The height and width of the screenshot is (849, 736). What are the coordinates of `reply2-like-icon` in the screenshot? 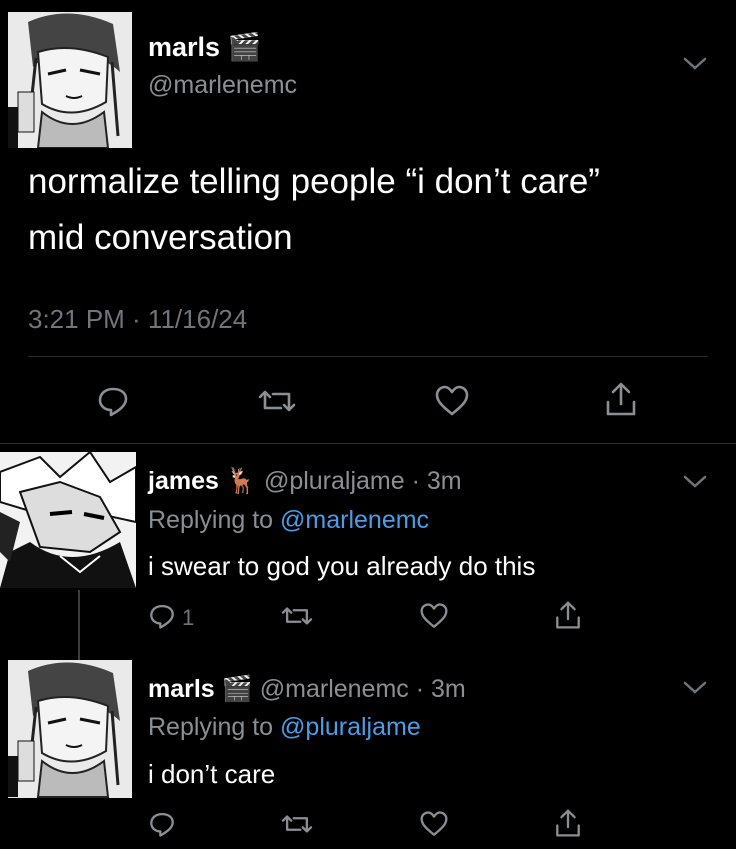 It's located at (434, 824).